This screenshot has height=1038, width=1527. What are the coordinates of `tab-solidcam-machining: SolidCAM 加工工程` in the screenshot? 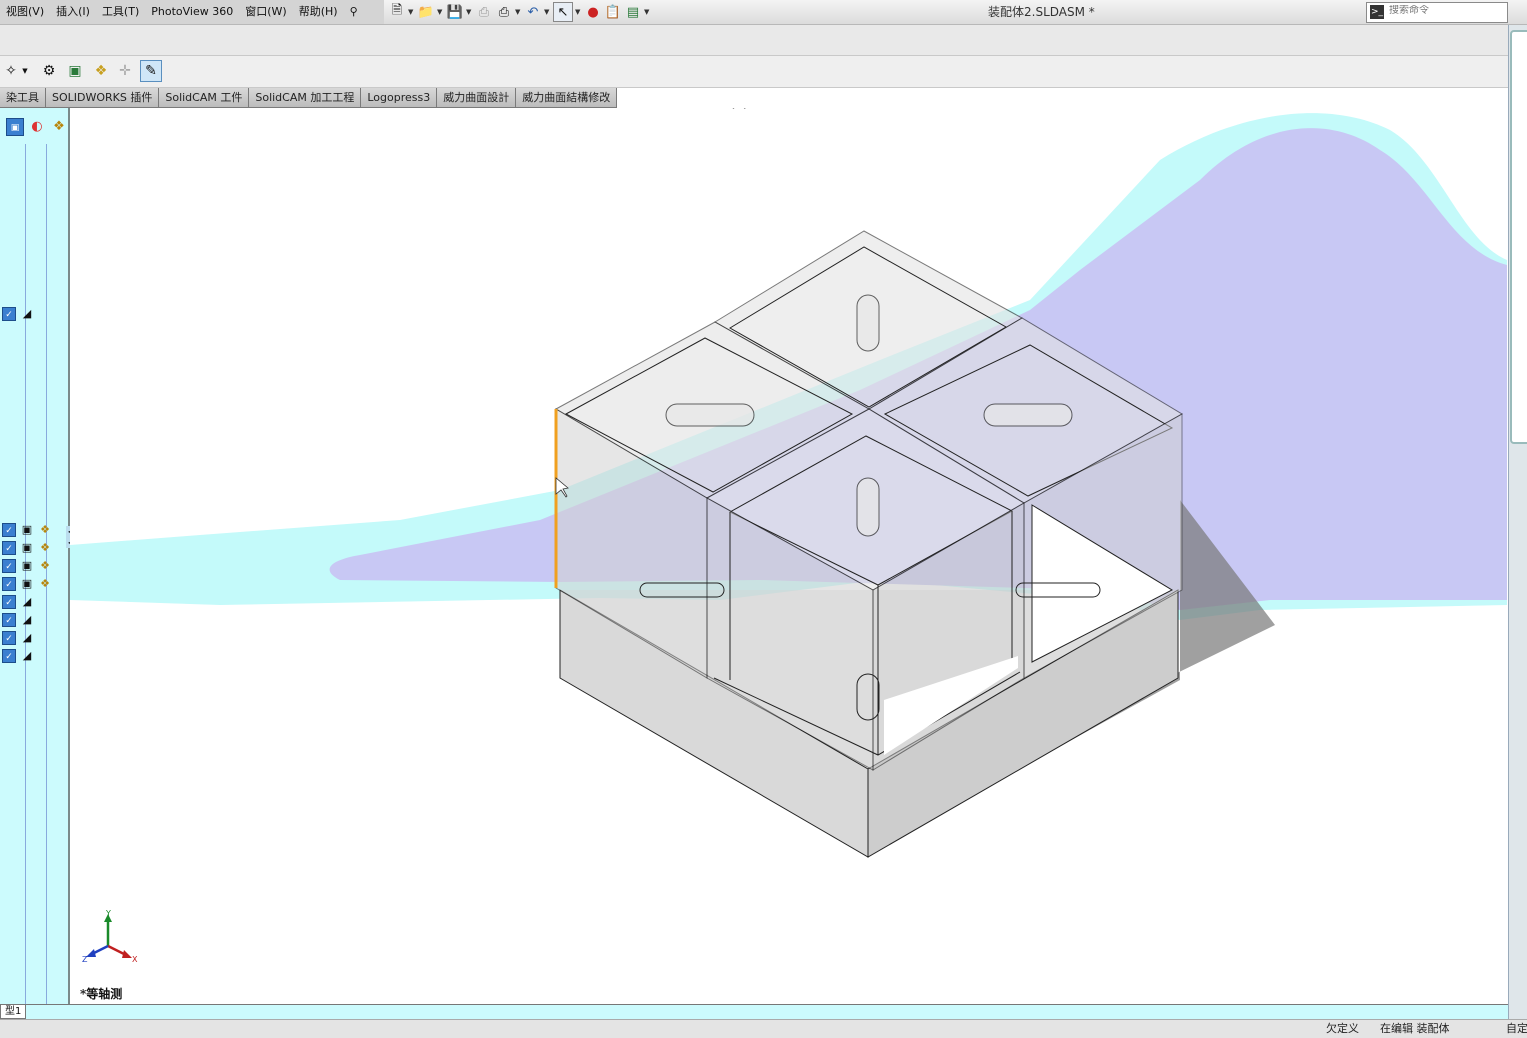 It's located at (305, 98).